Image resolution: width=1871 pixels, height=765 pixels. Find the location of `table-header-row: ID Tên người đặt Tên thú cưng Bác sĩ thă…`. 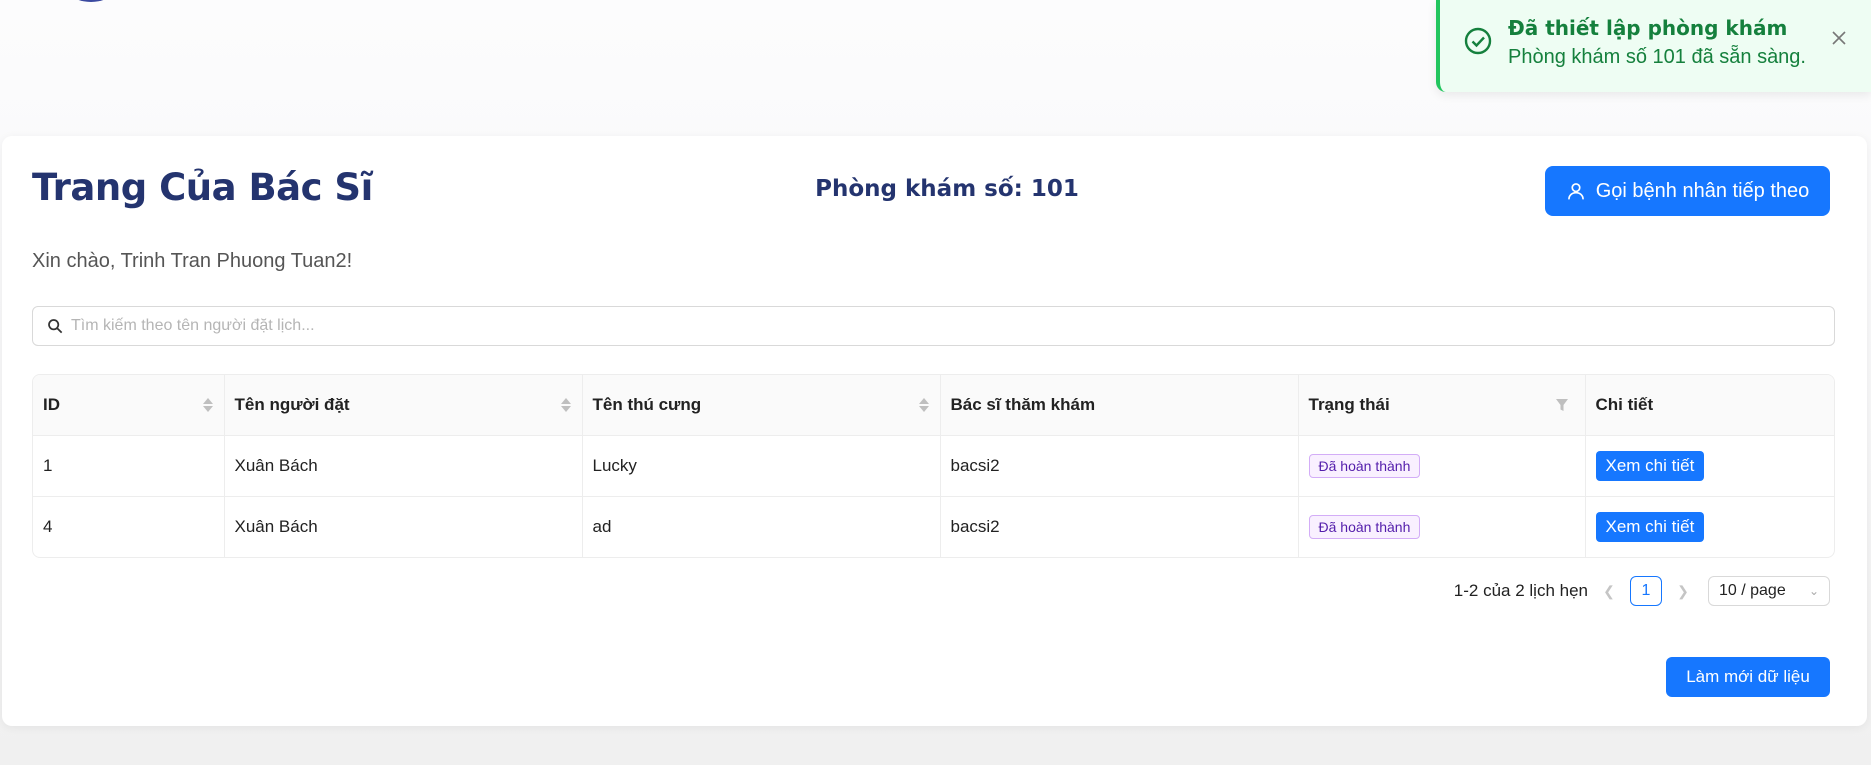

table-header-row: ID Tên người đặt Tên thú cưng Bác sĩ thă… is located at coordinates (933, 405).